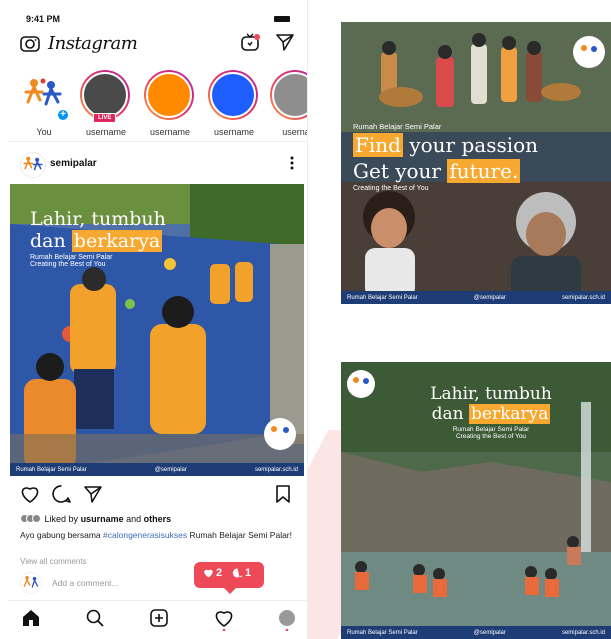 This screenshot has width=611, height=639. I want to click on promo-top-line2: Get your future., so click(445, 171).